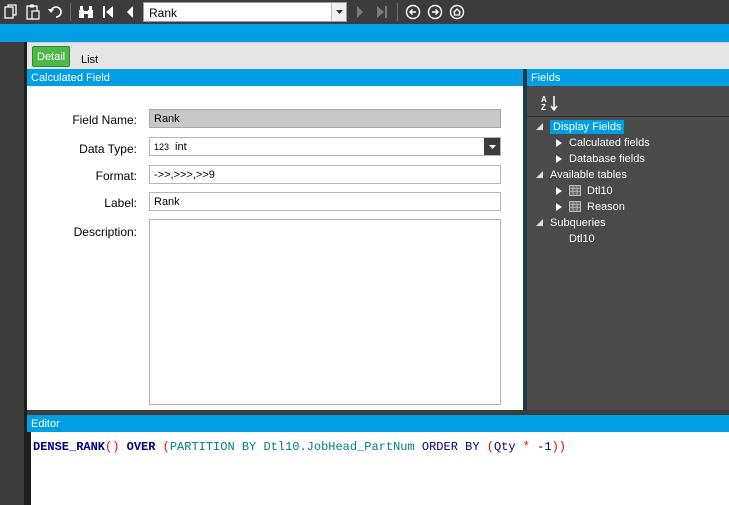  I want to click on tabs-bar: Detail List, so click(378, 55).